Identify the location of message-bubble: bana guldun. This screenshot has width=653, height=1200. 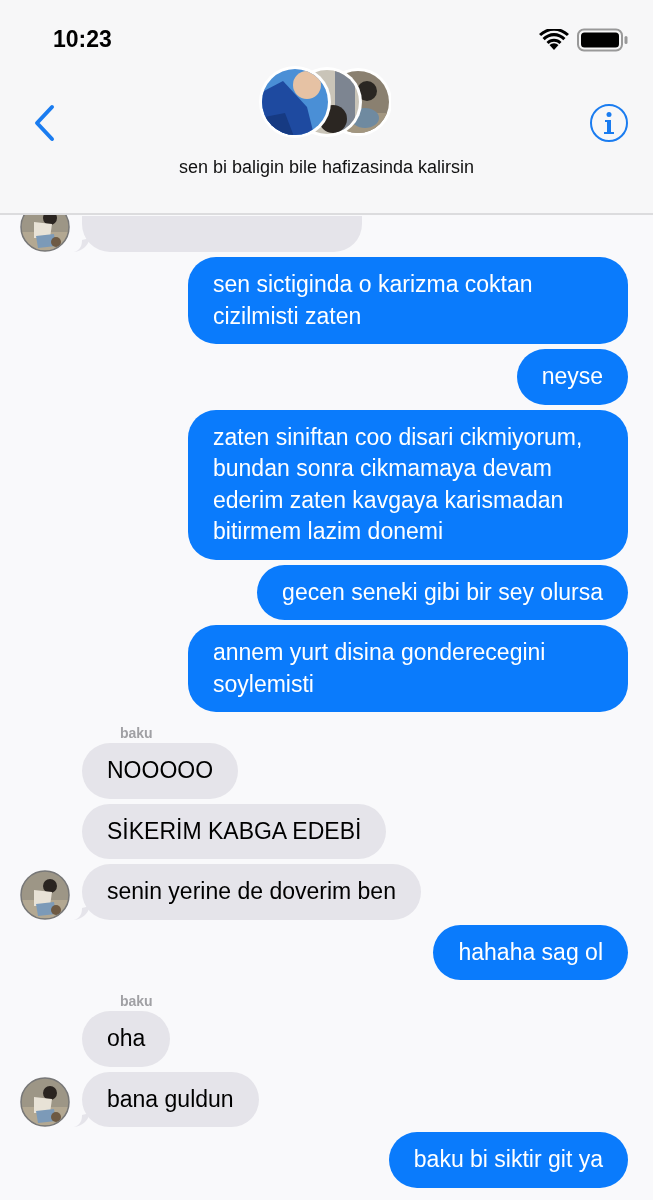
(170, 1099).